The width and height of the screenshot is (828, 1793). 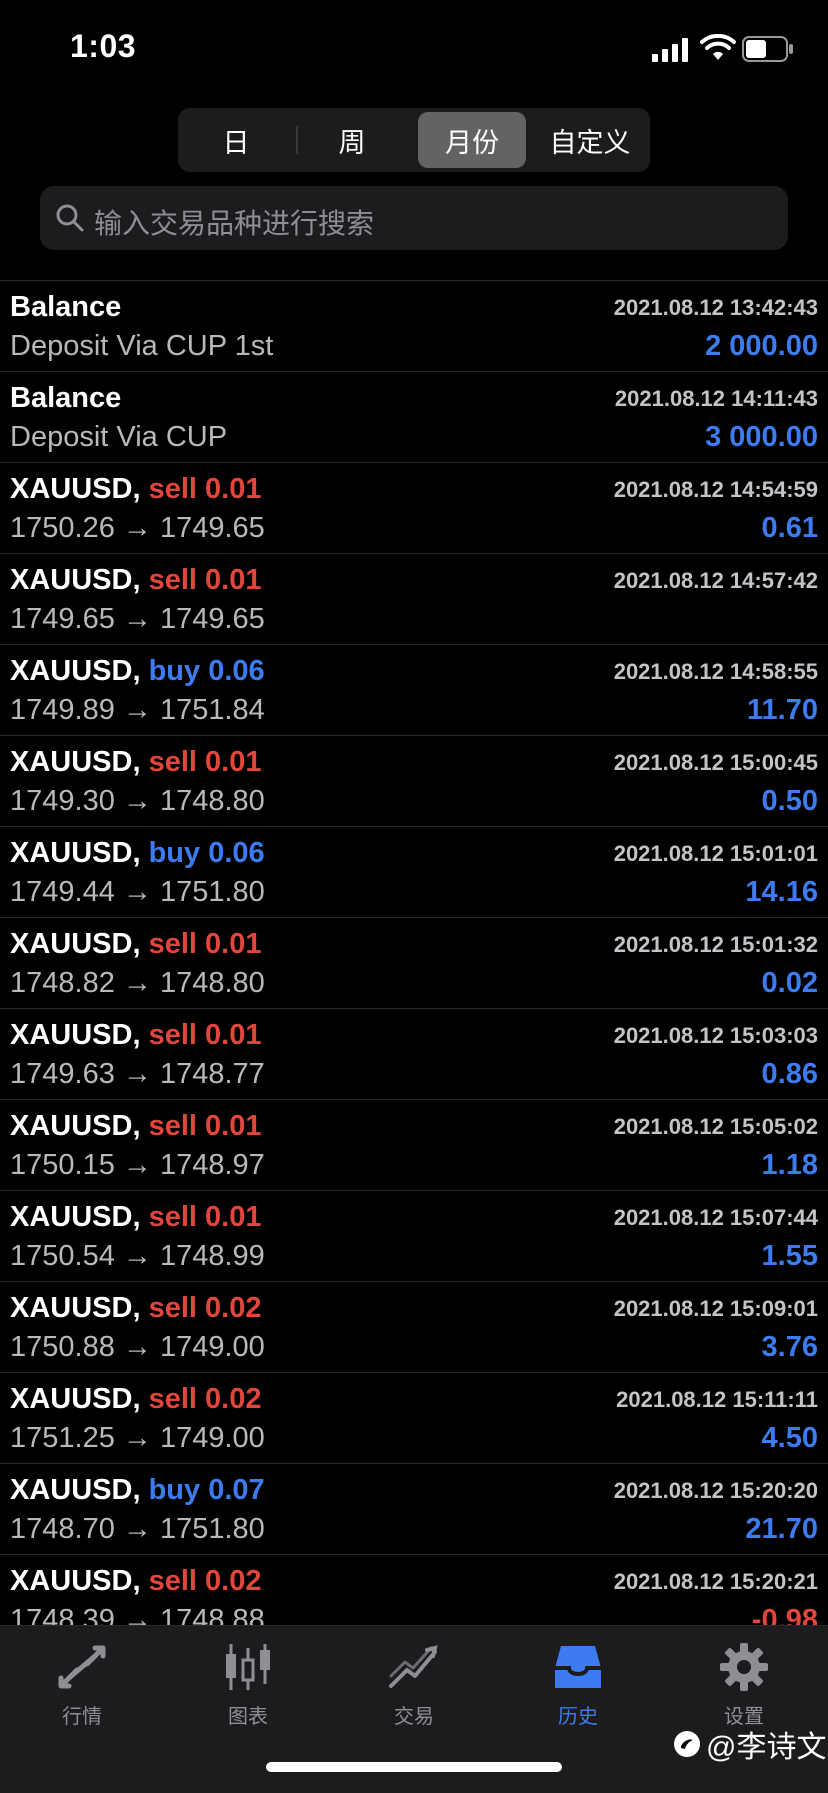 I want to click on tab-trade: 交易, so click(x=414, y=1690).